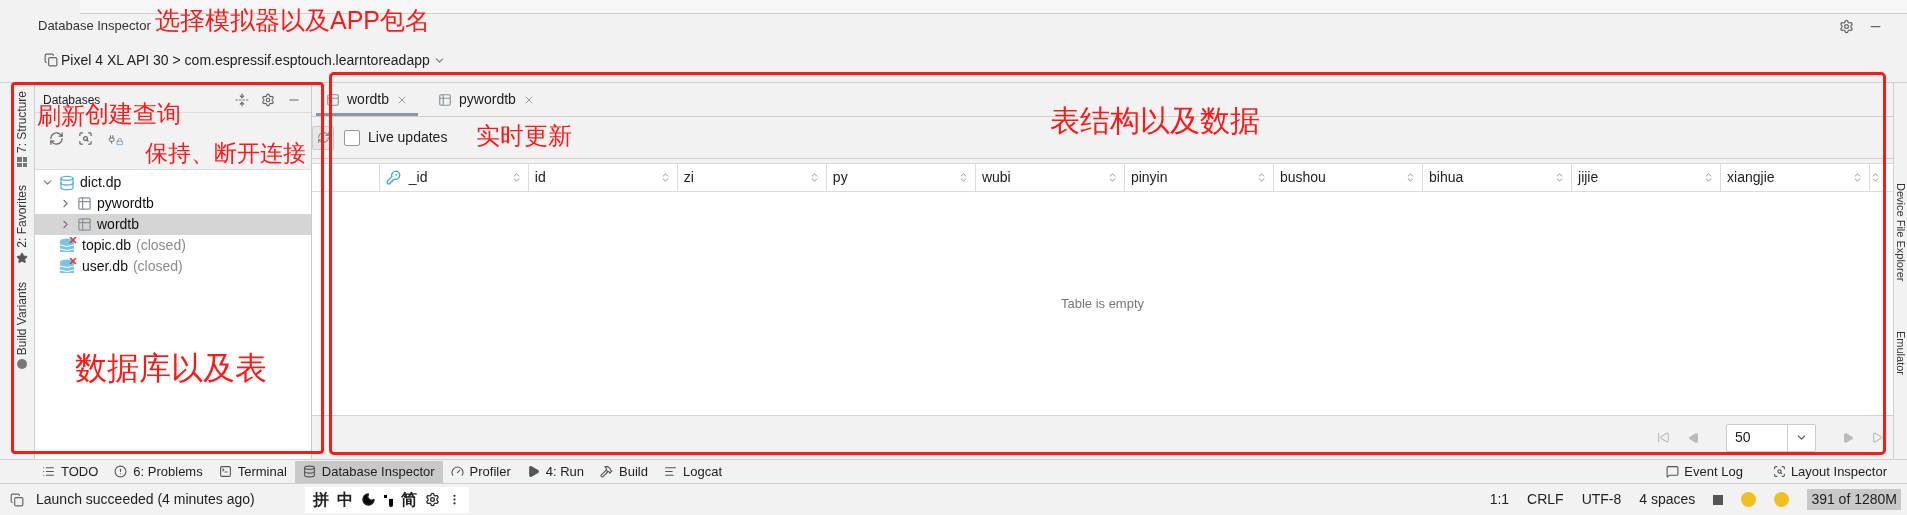  I want to click on annotation-text: 选择模拟器以及APP包名, so click(293, 20).